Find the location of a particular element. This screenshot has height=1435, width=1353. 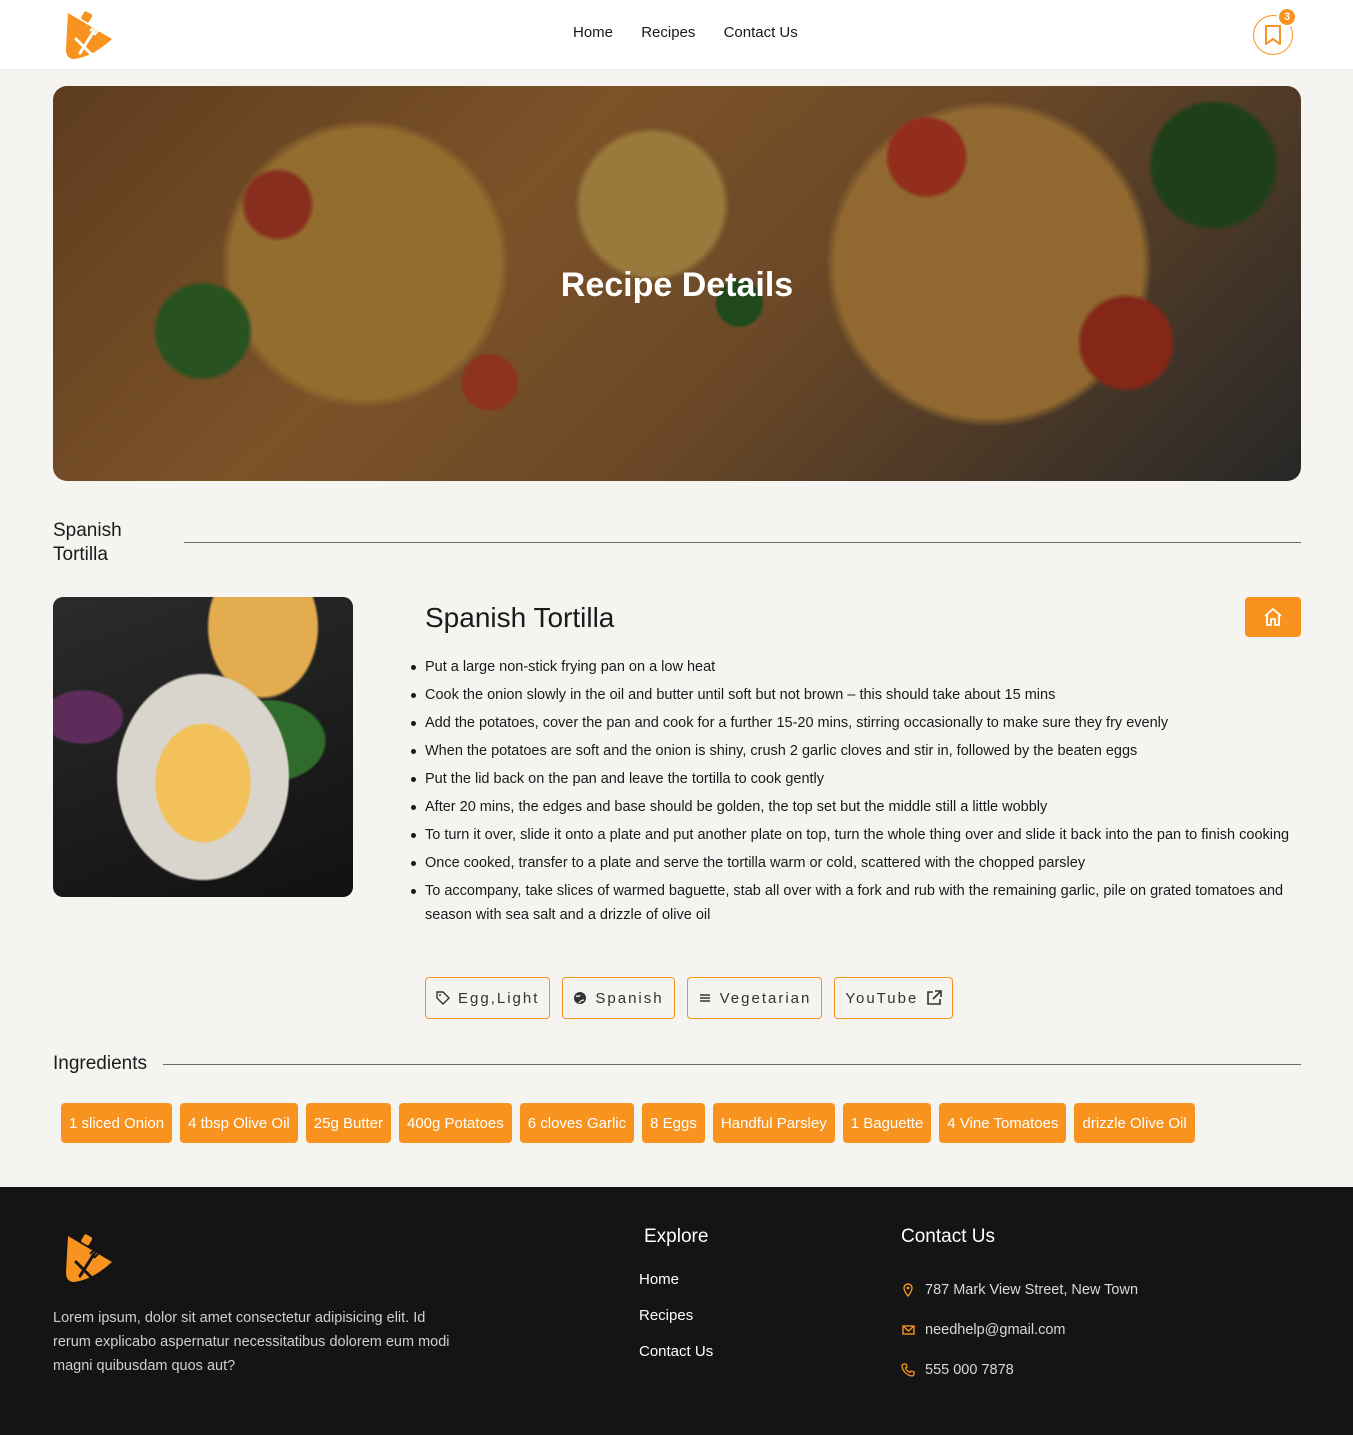

nav-recipes: Recipes is located at coordinates (668, 32).